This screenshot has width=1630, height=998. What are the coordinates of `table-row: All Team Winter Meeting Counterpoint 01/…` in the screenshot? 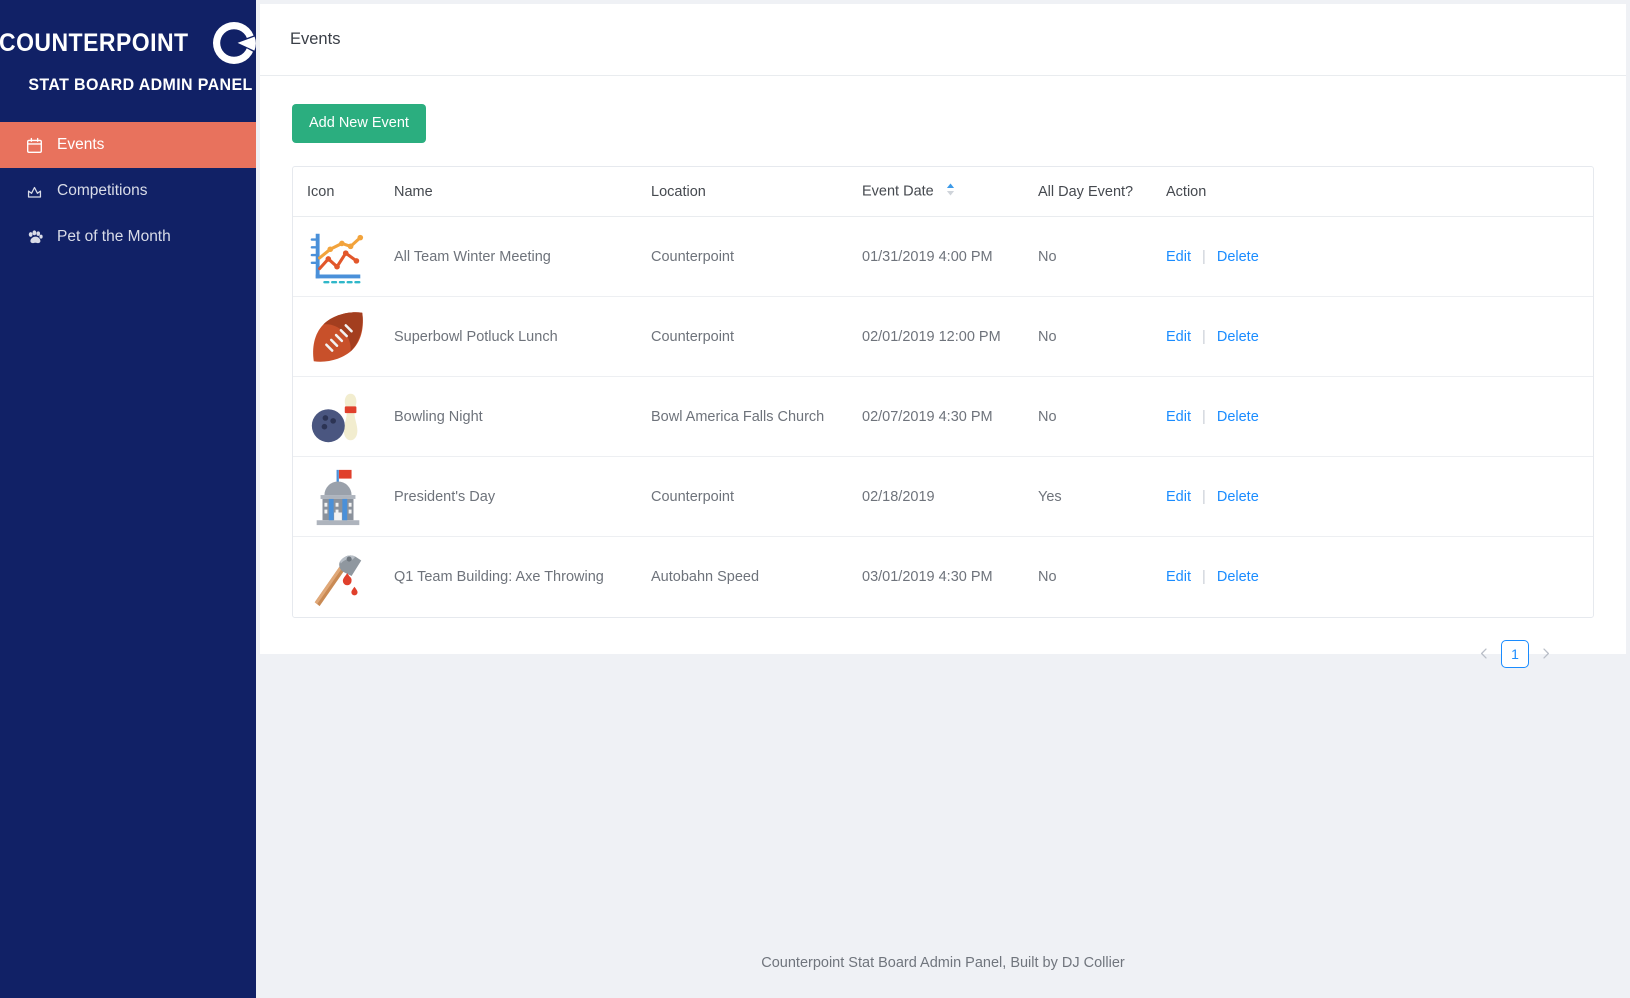 It's located at (943, 256).